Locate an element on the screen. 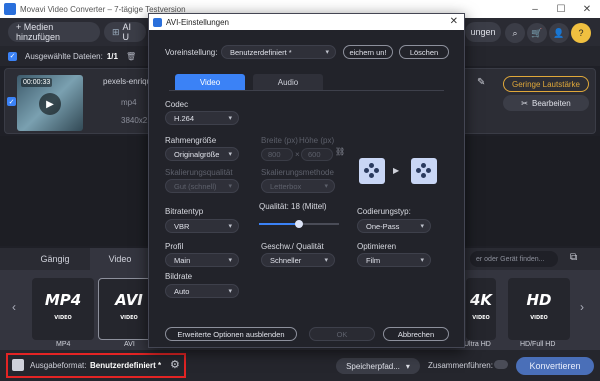 Image resolution: width=600 pixels, height=381 pixels. device-detect-icon: ⧉ is located at coordinates (573, 257).